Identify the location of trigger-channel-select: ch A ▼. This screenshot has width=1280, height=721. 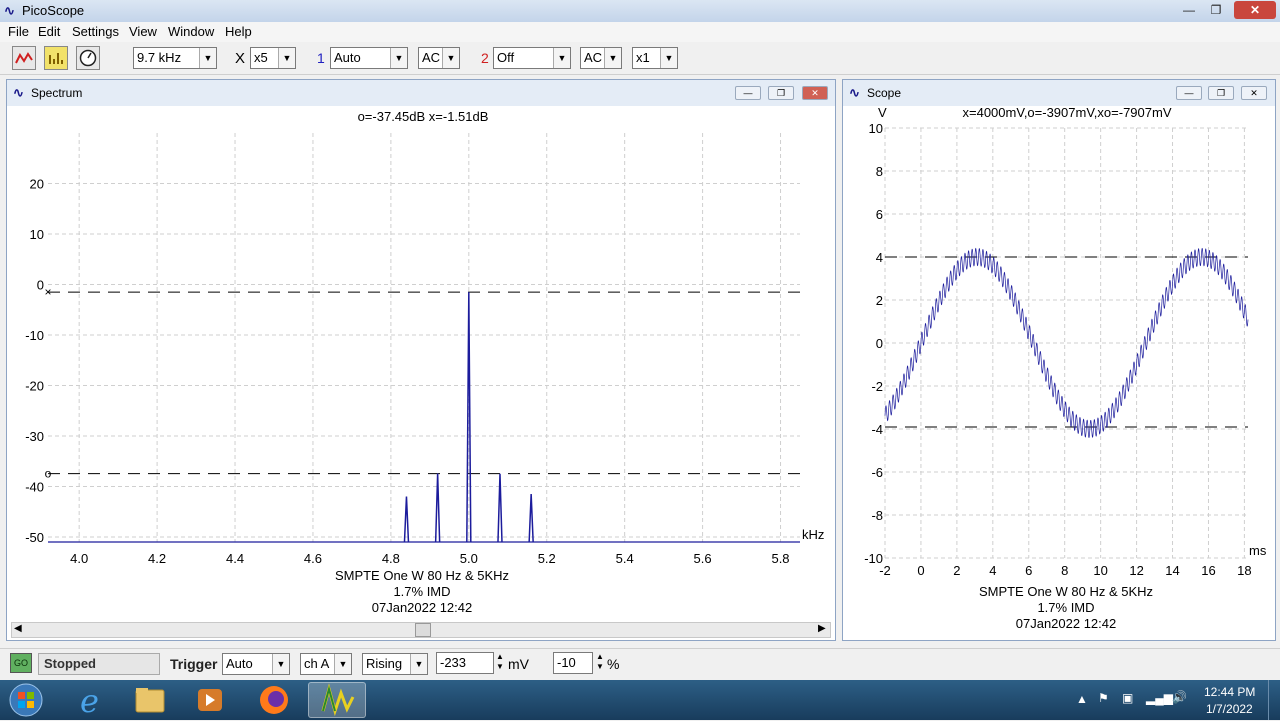
(326, 664).